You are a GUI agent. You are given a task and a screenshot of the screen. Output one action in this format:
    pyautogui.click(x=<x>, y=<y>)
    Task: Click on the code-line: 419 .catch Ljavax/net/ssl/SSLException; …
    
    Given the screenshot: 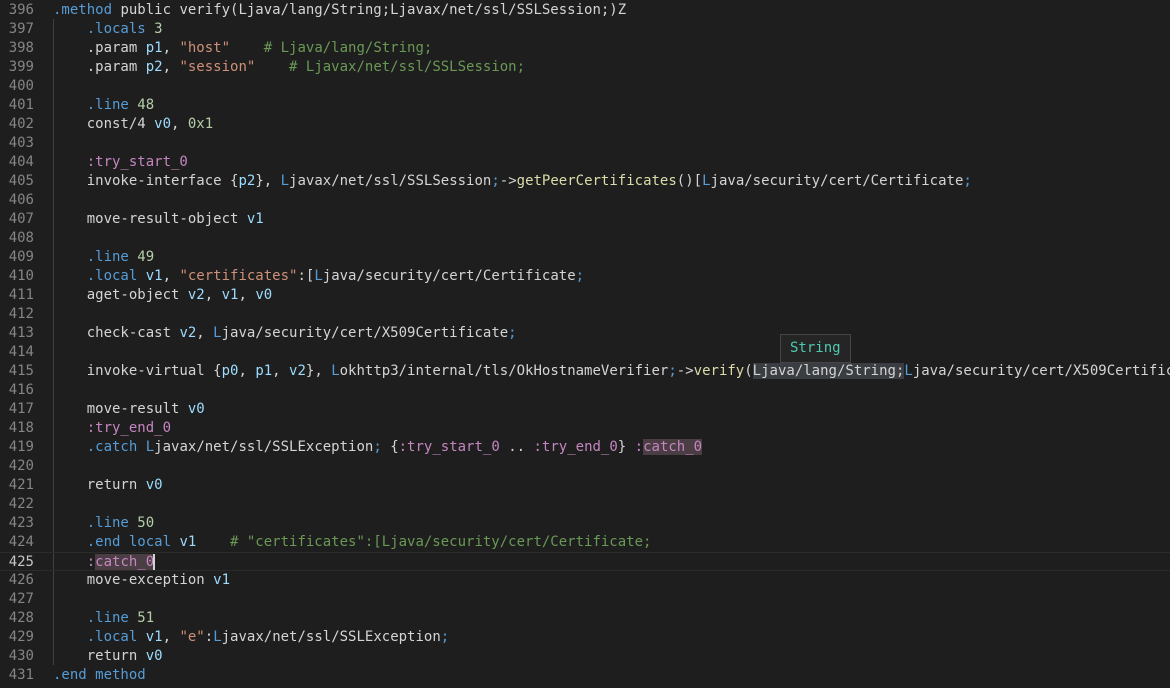 What is the action you would take?
    pyautogui.click(x=585, y=447)
    